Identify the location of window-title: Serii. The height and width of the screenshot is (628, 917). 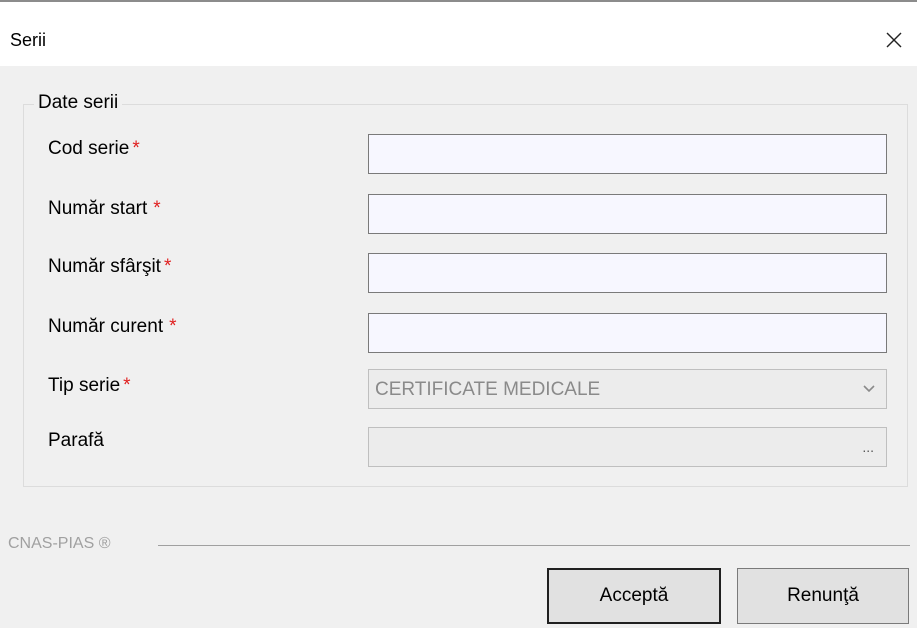
(28, 40).